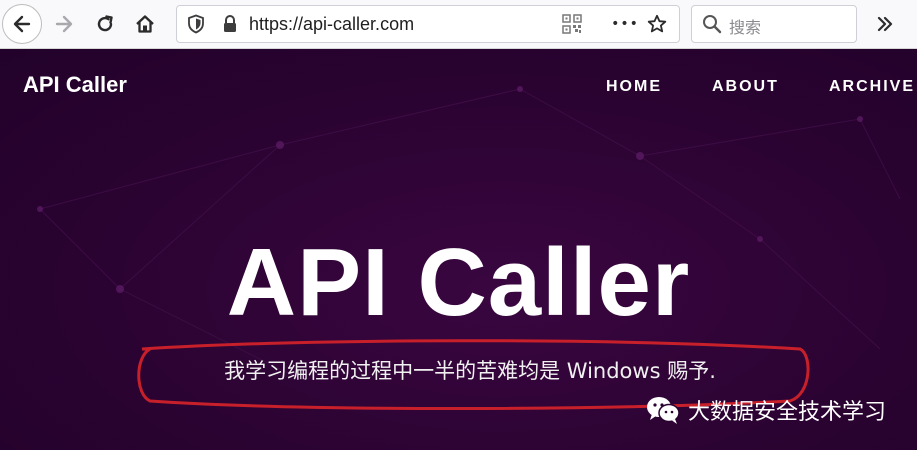 This screenshot has height=450, width=917. What do you see at coordinates (745, 26) in the screenshot?
I see `search-placeholder: 搜索` at bounding box center [745, 26].